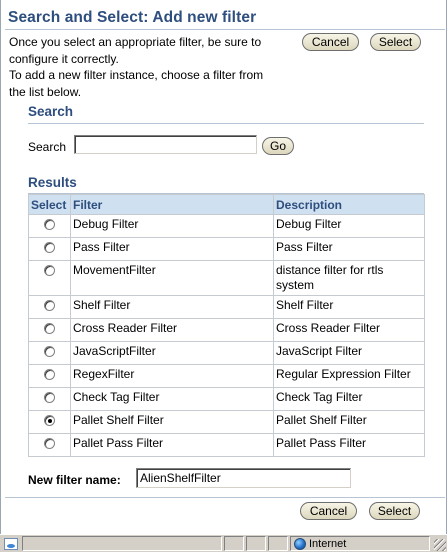 This screenshot has height=552, width=447. Describe the element at coordinates (349, 399) in the screenshot. I see `filter-description-cell: Check Tag Filter` at that location.